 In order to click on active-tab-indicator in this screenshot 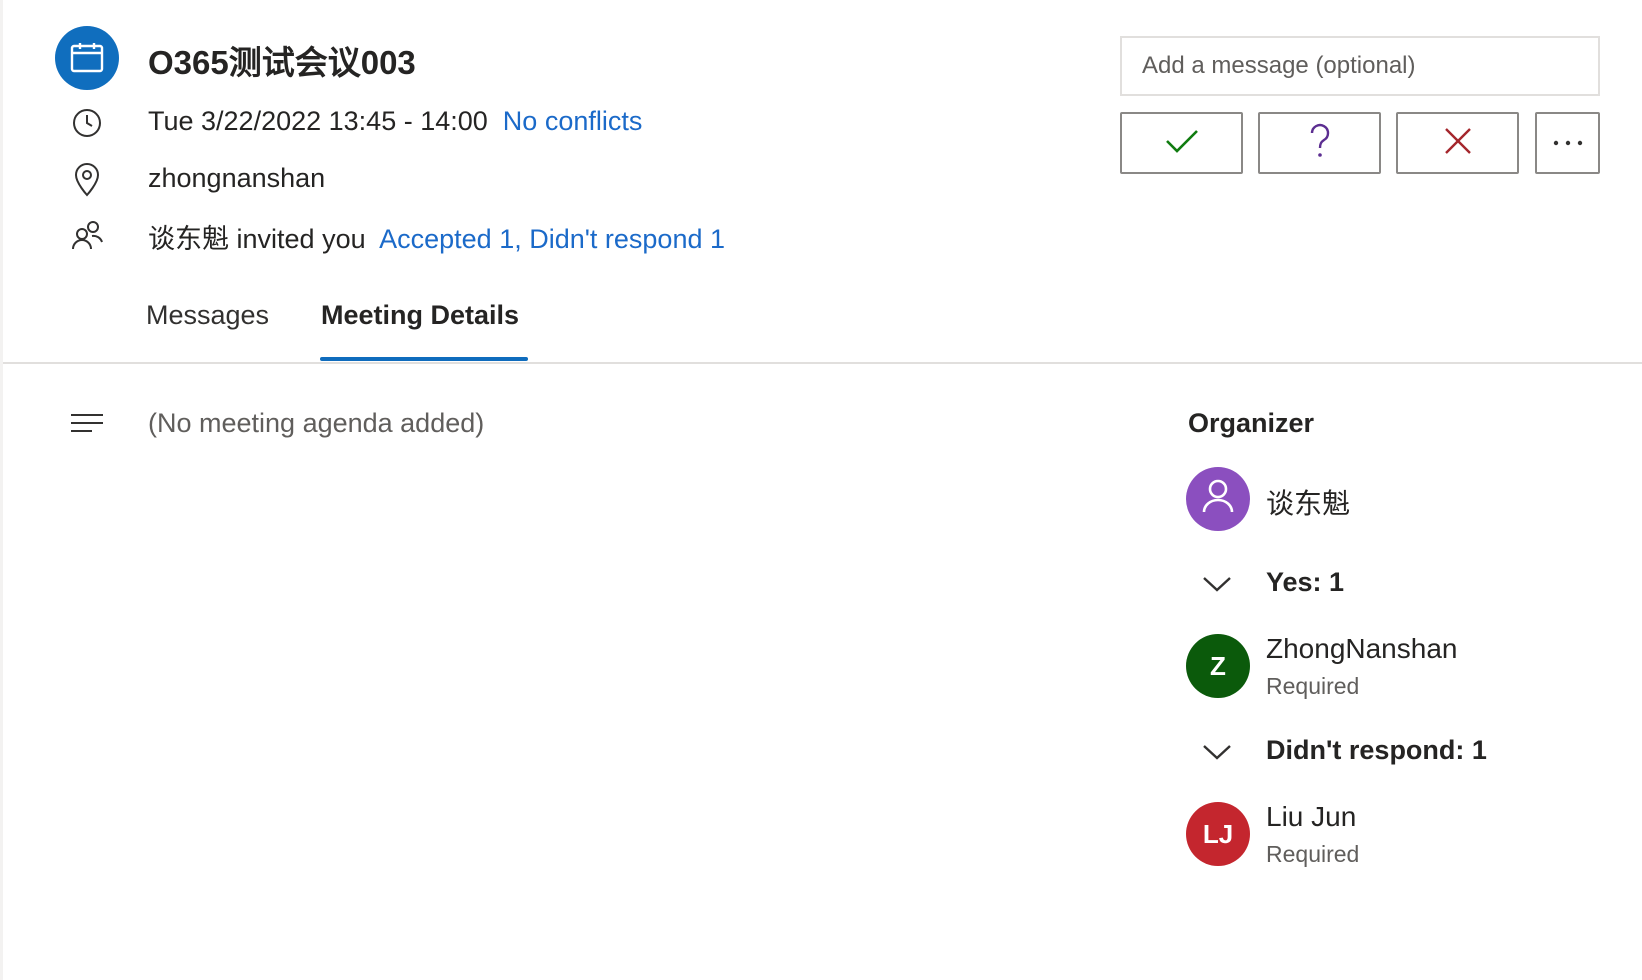, I will do `click(424, 359)`.